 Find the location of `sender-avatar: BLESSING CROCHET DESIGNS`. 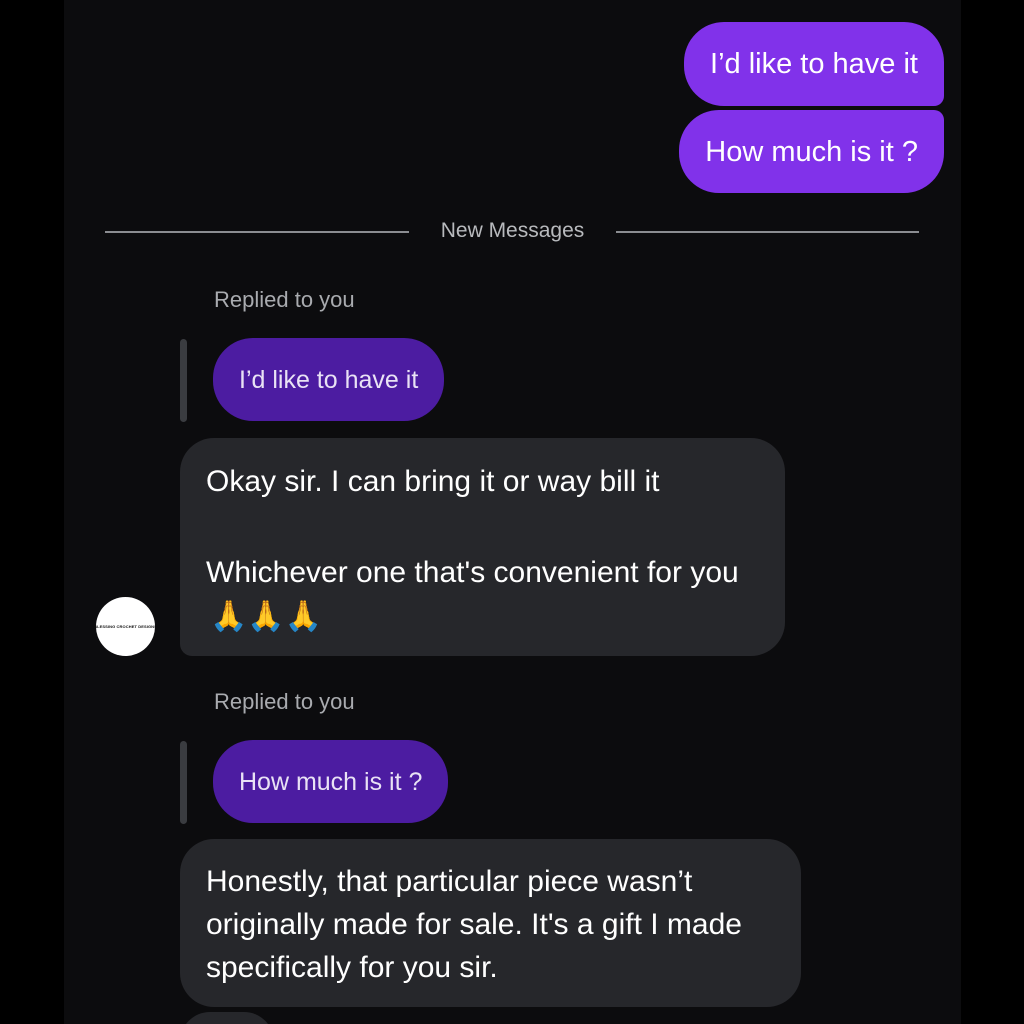

sender-avatar: BLESSING CROCHET DESIGNS is located at coordinates (125, 626).